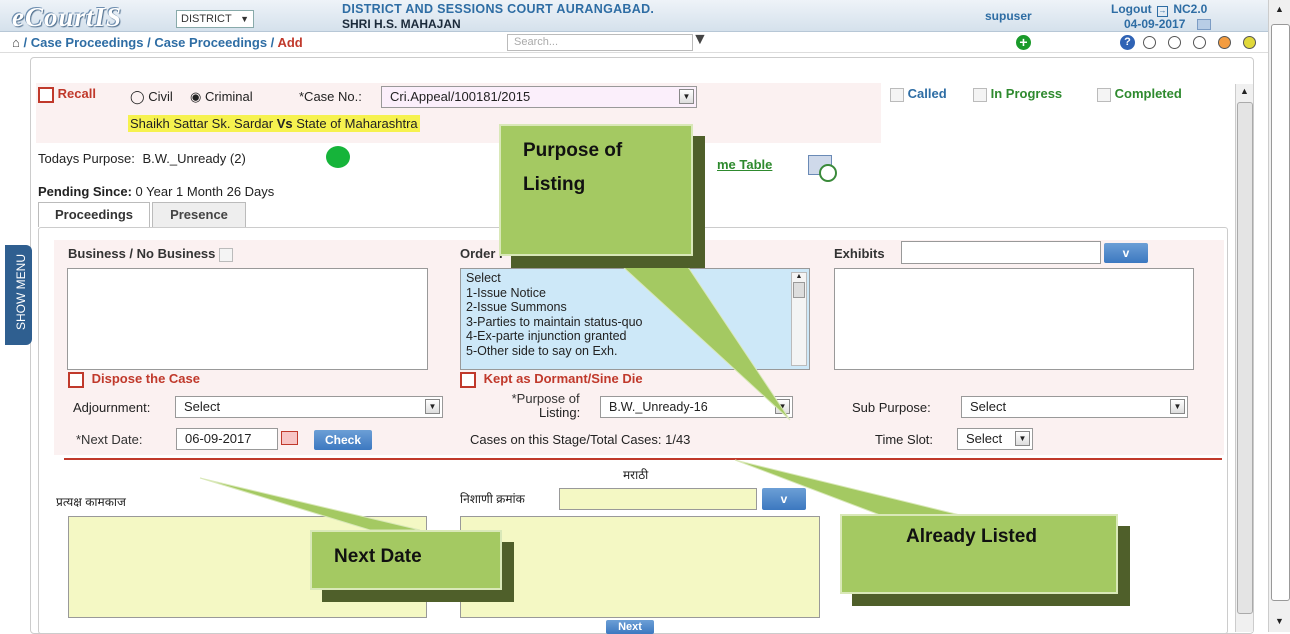  I want to click on purpose-callout: Purpose of Listing, so click(596, 190).